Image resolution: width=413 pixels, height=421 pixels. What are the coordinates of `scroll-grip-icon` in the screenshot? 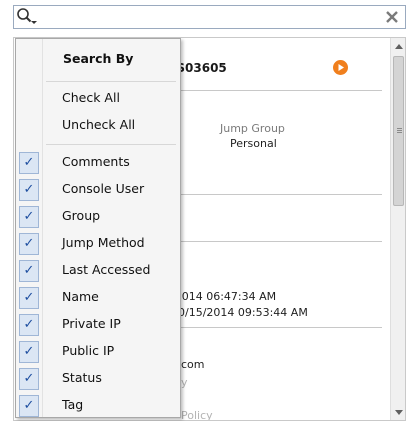 It's located at (399, 128).